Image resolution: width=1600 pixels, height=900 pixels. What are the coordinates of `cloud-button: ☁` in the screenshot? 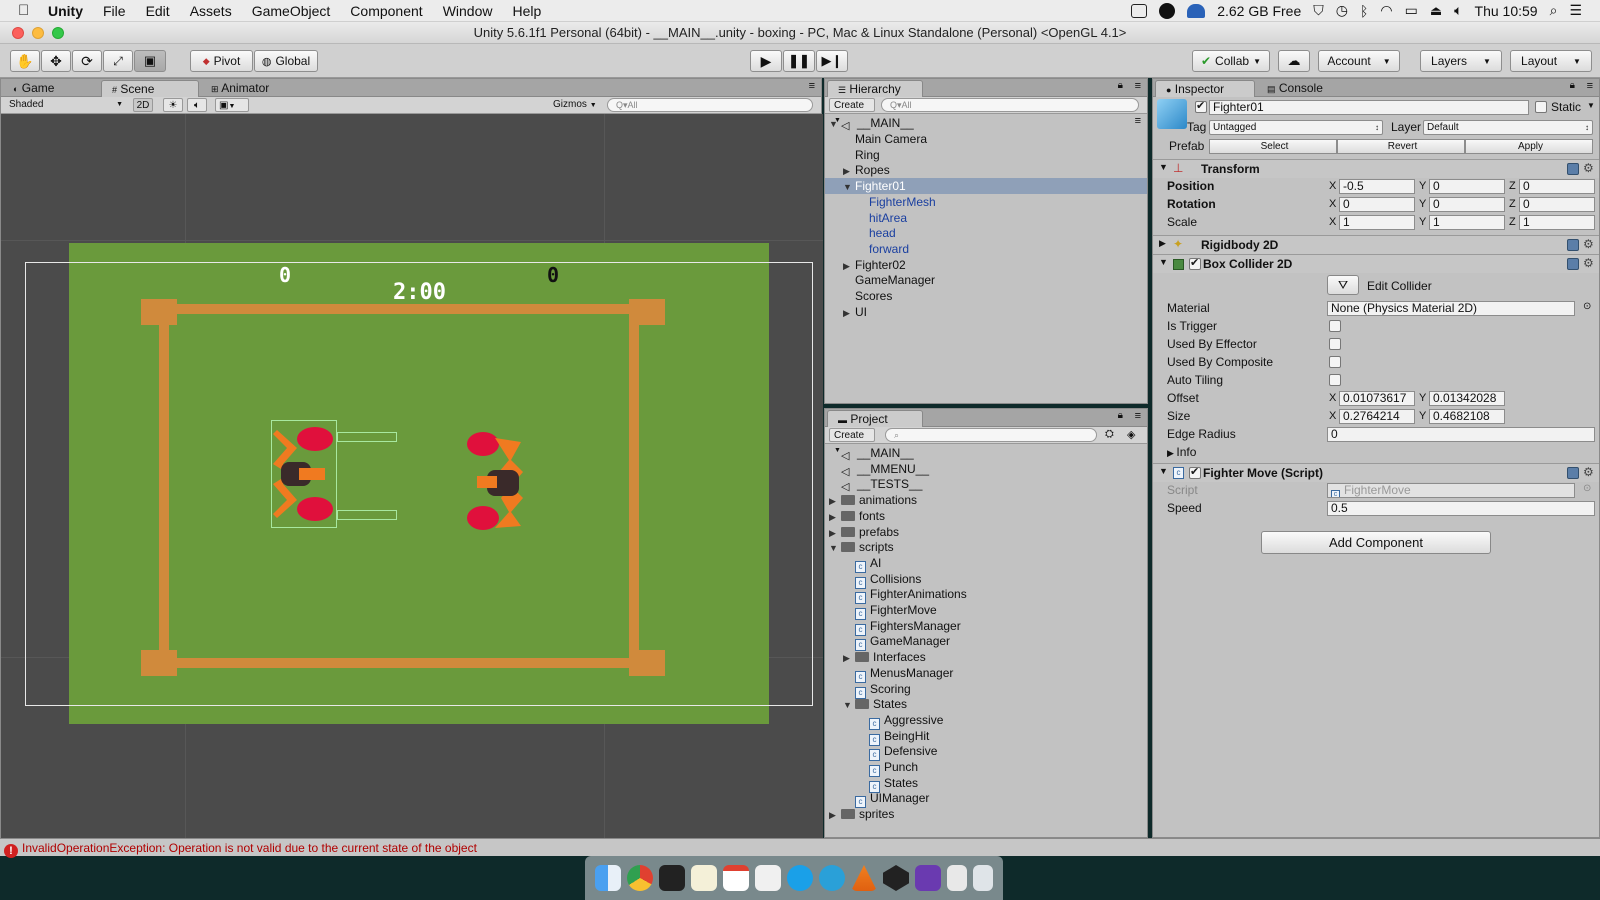 It's located at (1294, 61).